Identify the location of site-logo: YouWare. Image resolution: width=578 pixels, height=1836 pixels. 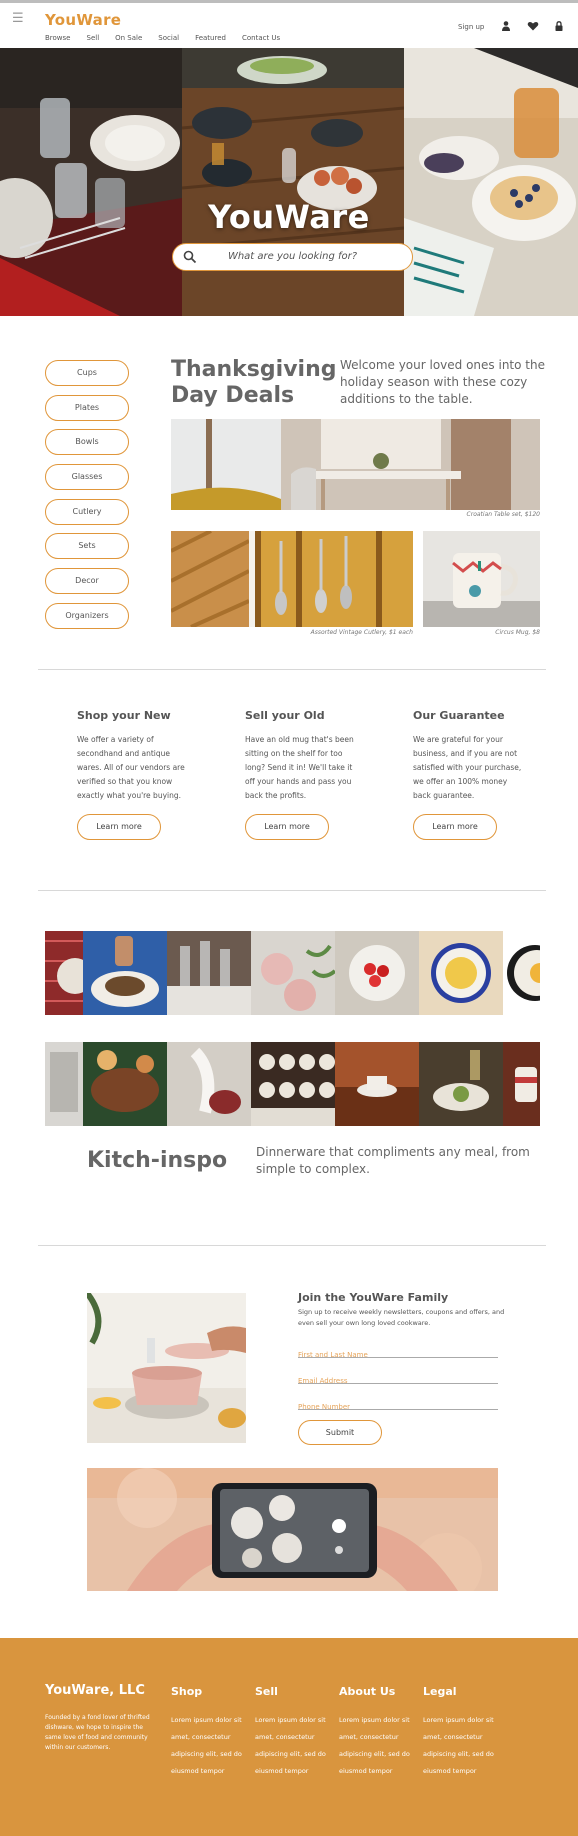
(83, 20).